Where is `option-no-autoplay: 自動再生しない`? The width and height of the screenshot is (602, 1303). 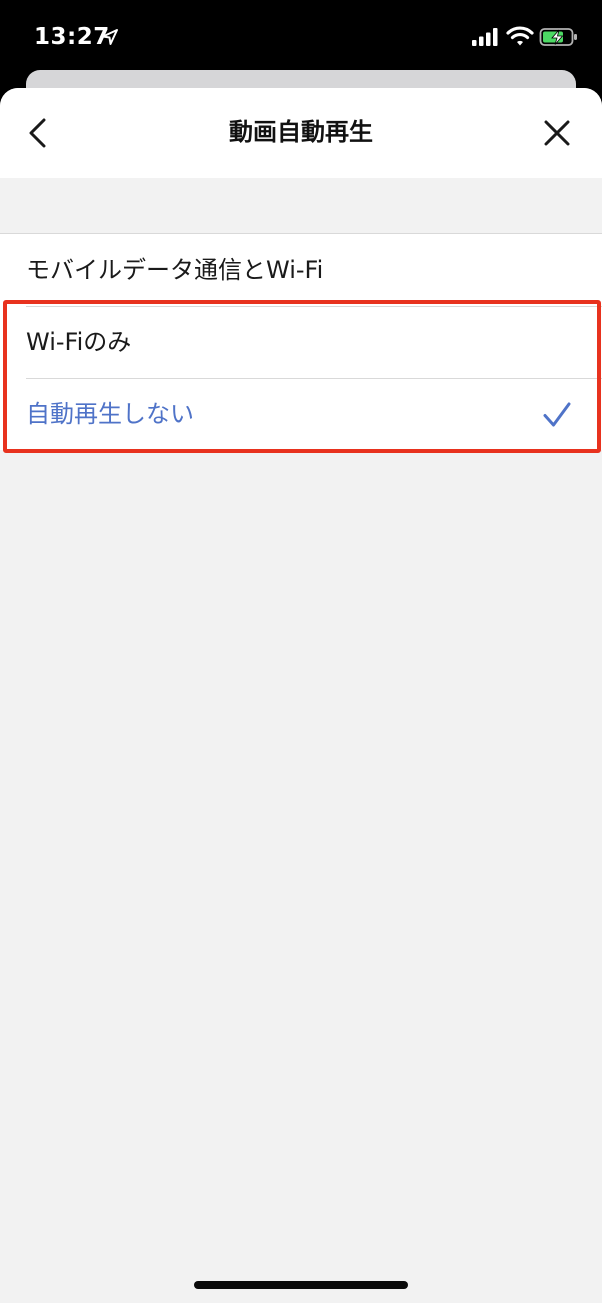
option-no-autoplay: 自動再生しない is located at coordinates (301, 414).